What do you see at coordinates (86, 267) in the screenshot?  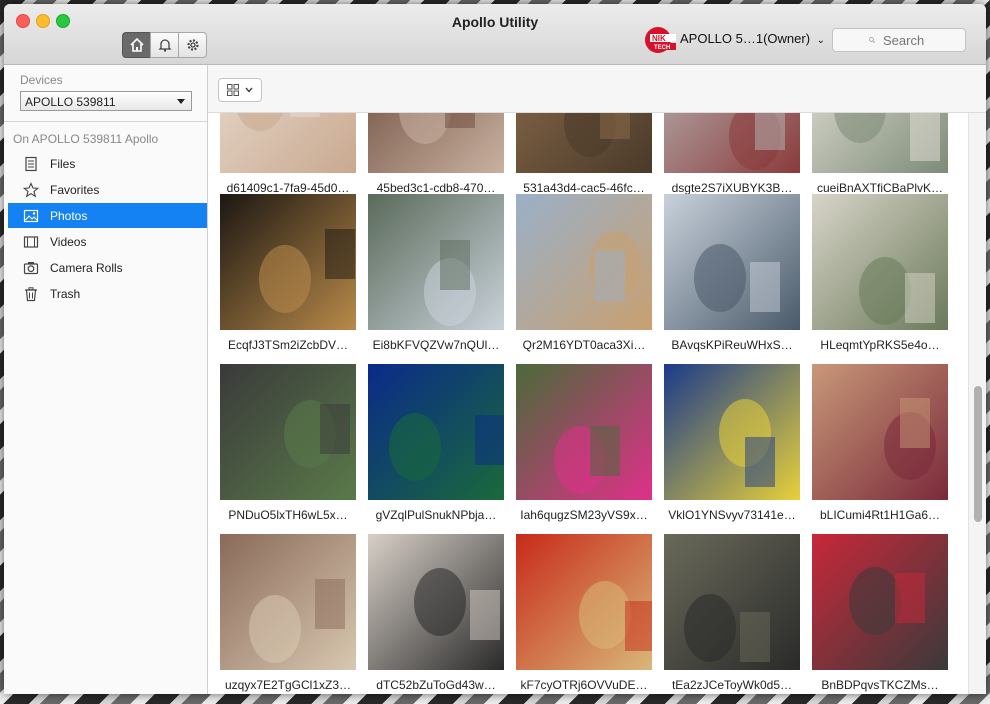 I see `sidebar-item-label: Camera Rolls` at bounding box center [86, 267].